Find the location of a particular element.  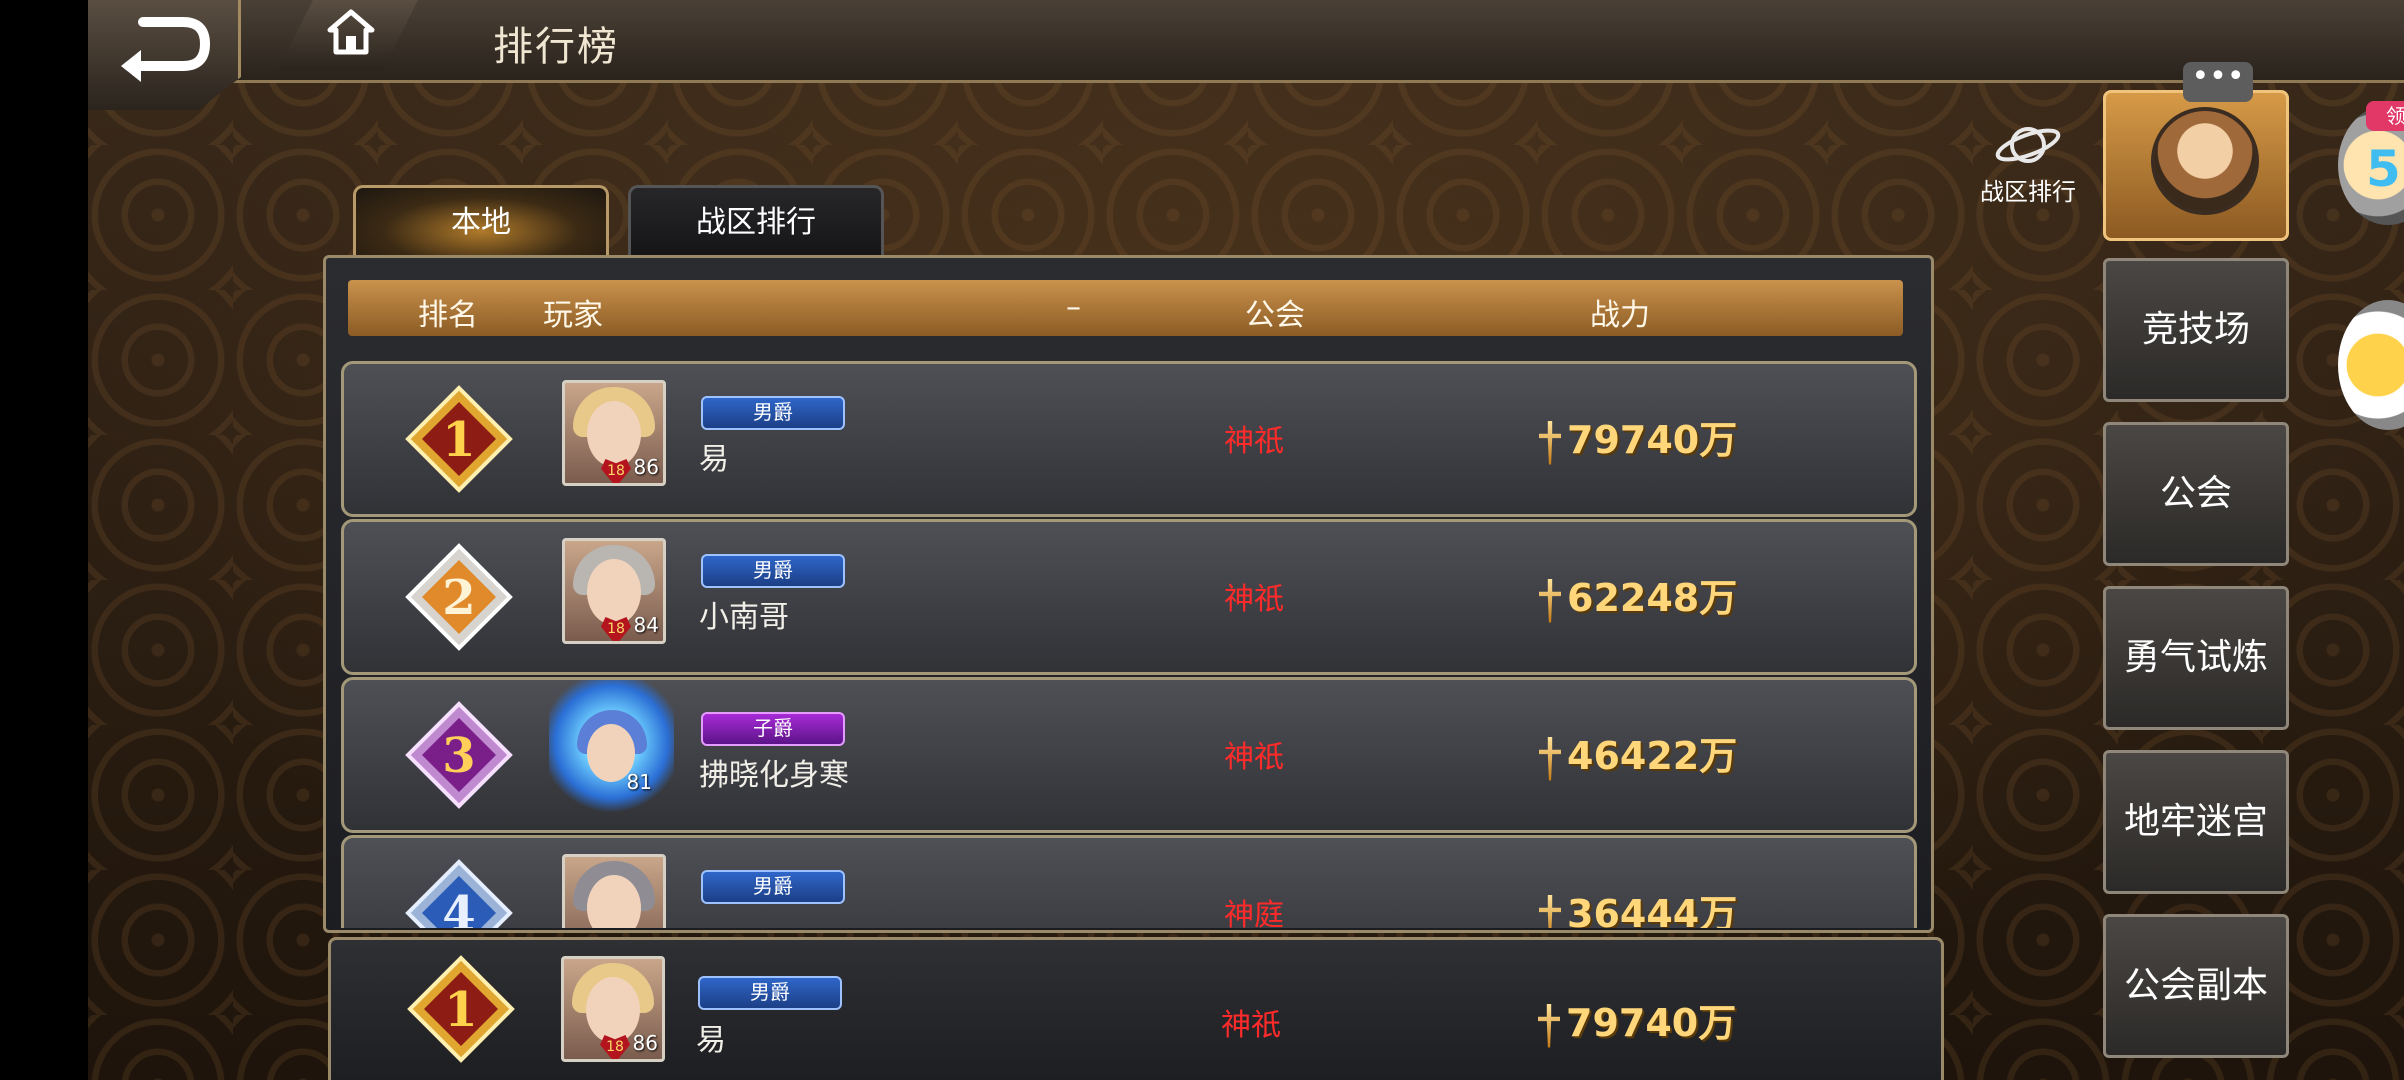

combat-power: 36444万 is located at coordinates (1638, 905).